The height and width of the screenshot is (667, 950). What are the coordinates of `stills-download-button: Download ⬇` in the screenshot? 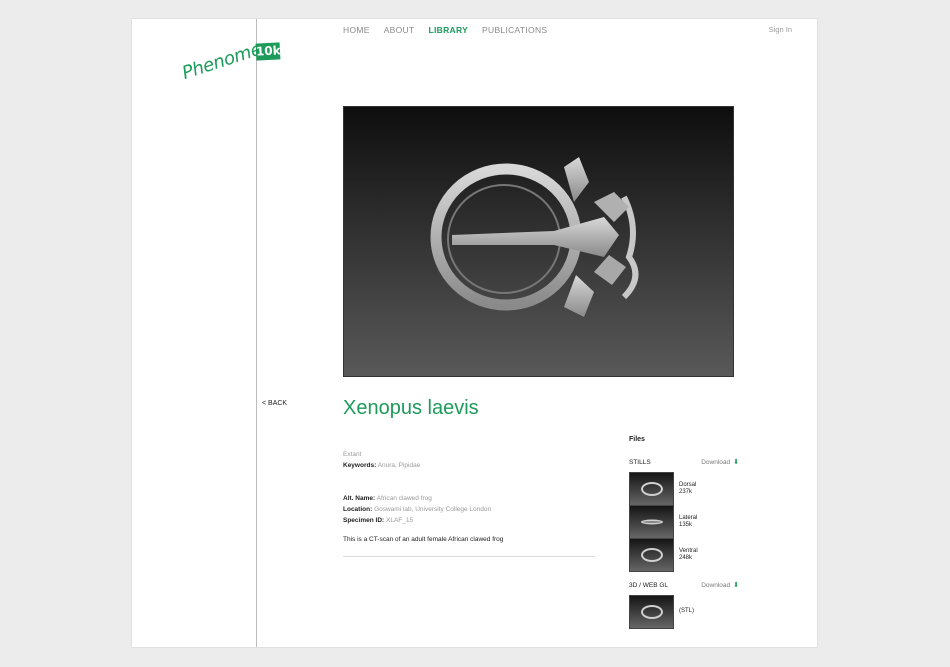 It's located at (720, 462).